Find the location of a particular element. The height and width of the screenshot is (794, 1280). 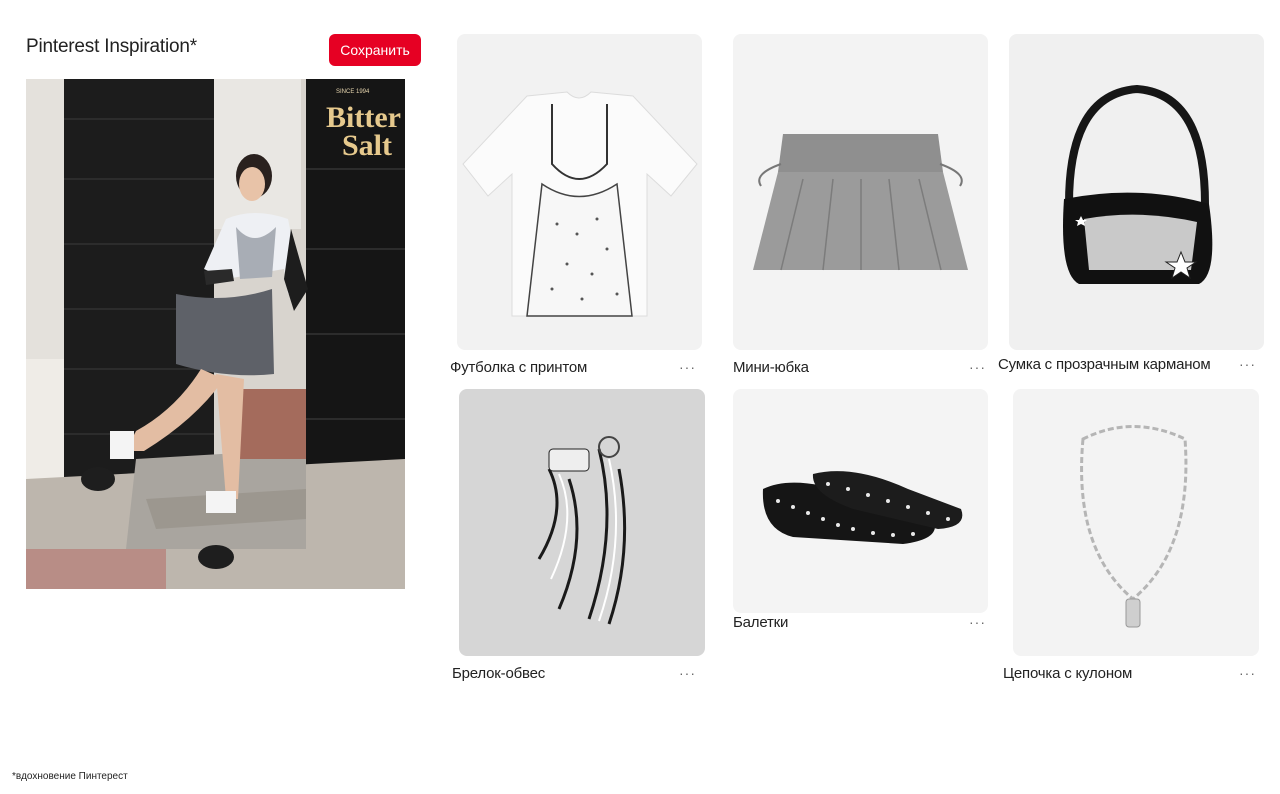

board-title: Pinterest Inspiration* is located at coordinates (111, 46).